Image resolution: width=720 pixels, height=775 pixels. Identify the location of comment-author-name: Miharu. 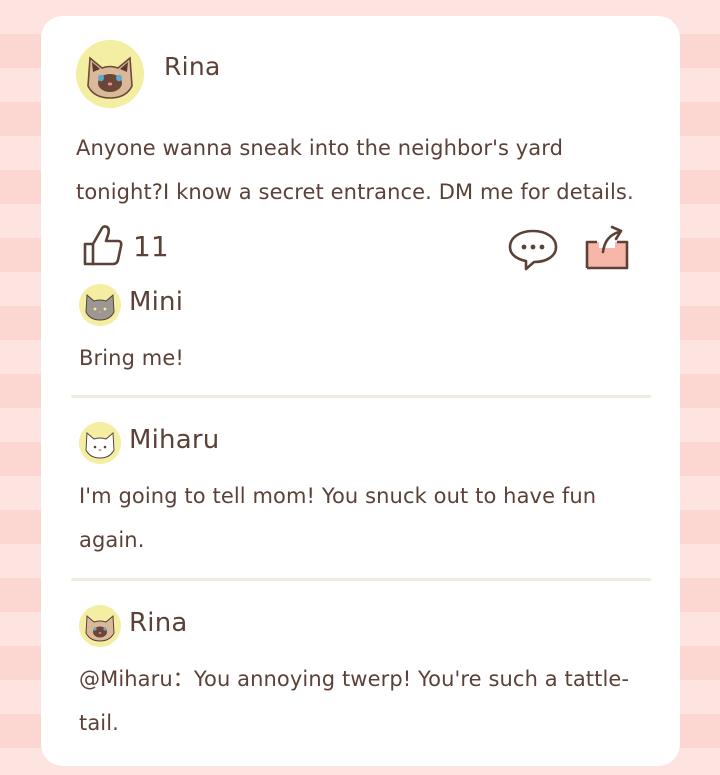
(174, 440).